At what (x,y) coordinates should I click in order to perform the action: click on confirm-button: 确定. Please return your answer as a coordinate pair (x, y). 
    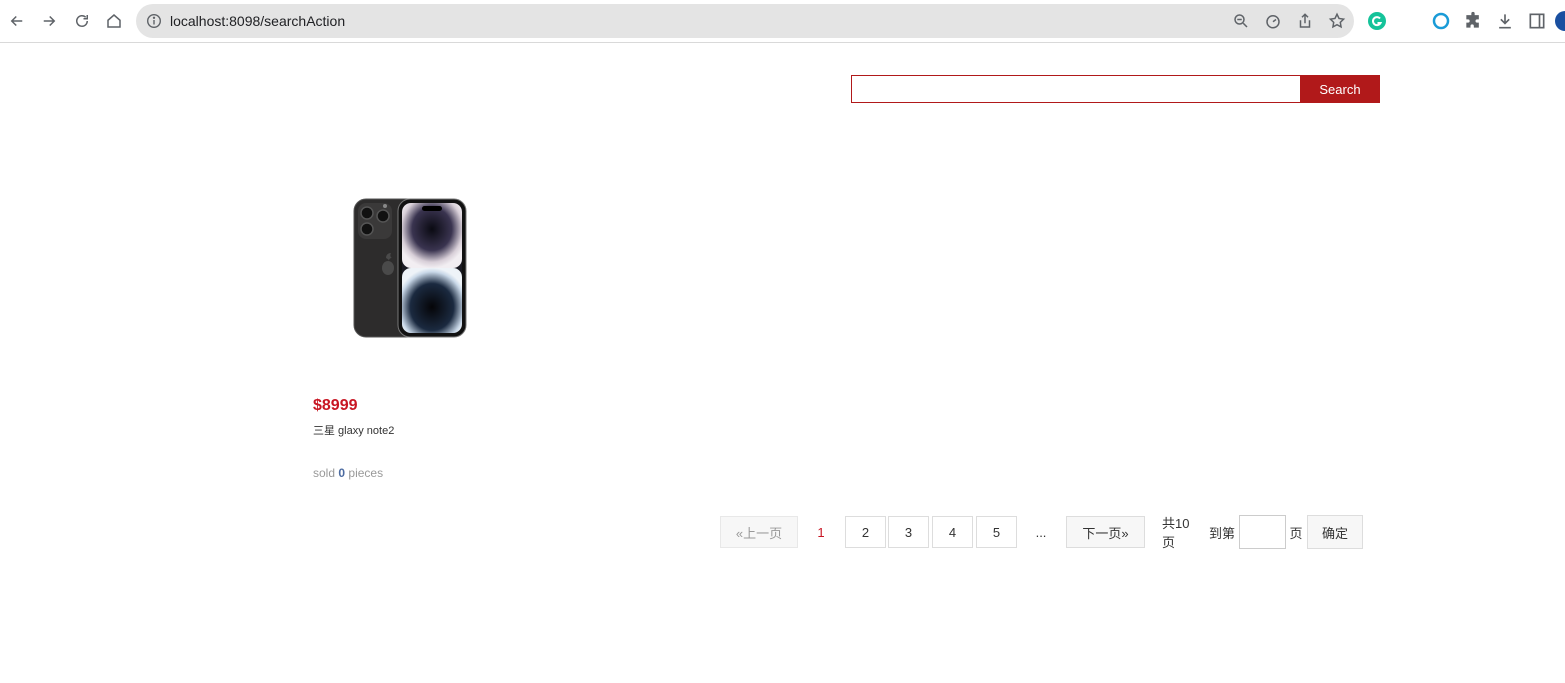
    Looking at the image, I should click on (1335, 532).